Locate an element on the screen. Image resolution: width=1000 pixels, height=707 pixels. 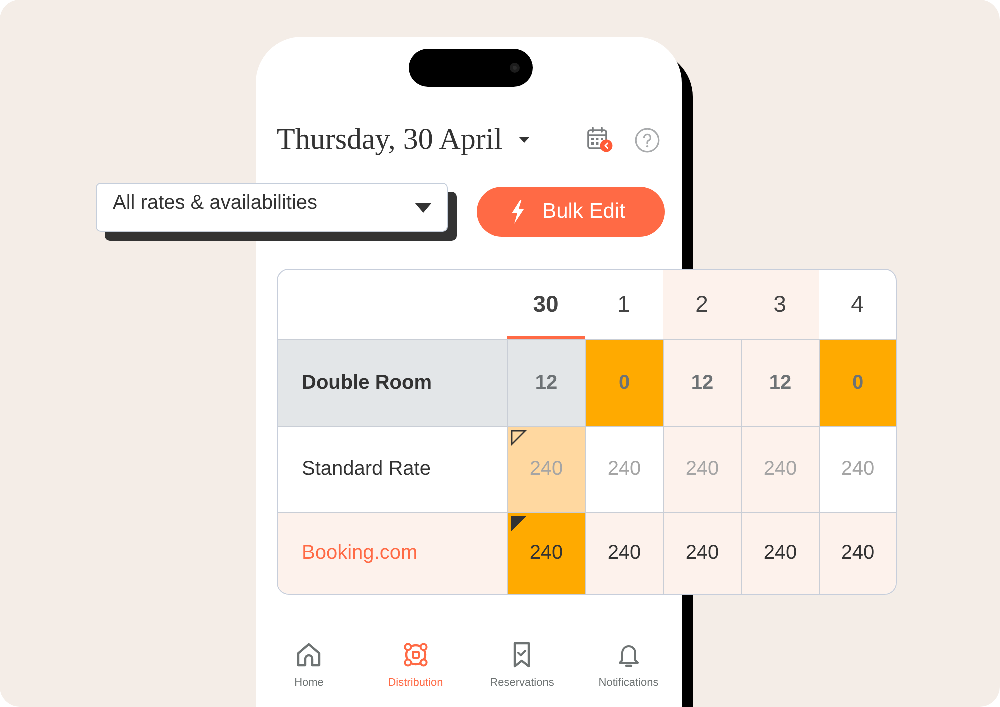
column-header: 3 is located at coordinates (780, 305).